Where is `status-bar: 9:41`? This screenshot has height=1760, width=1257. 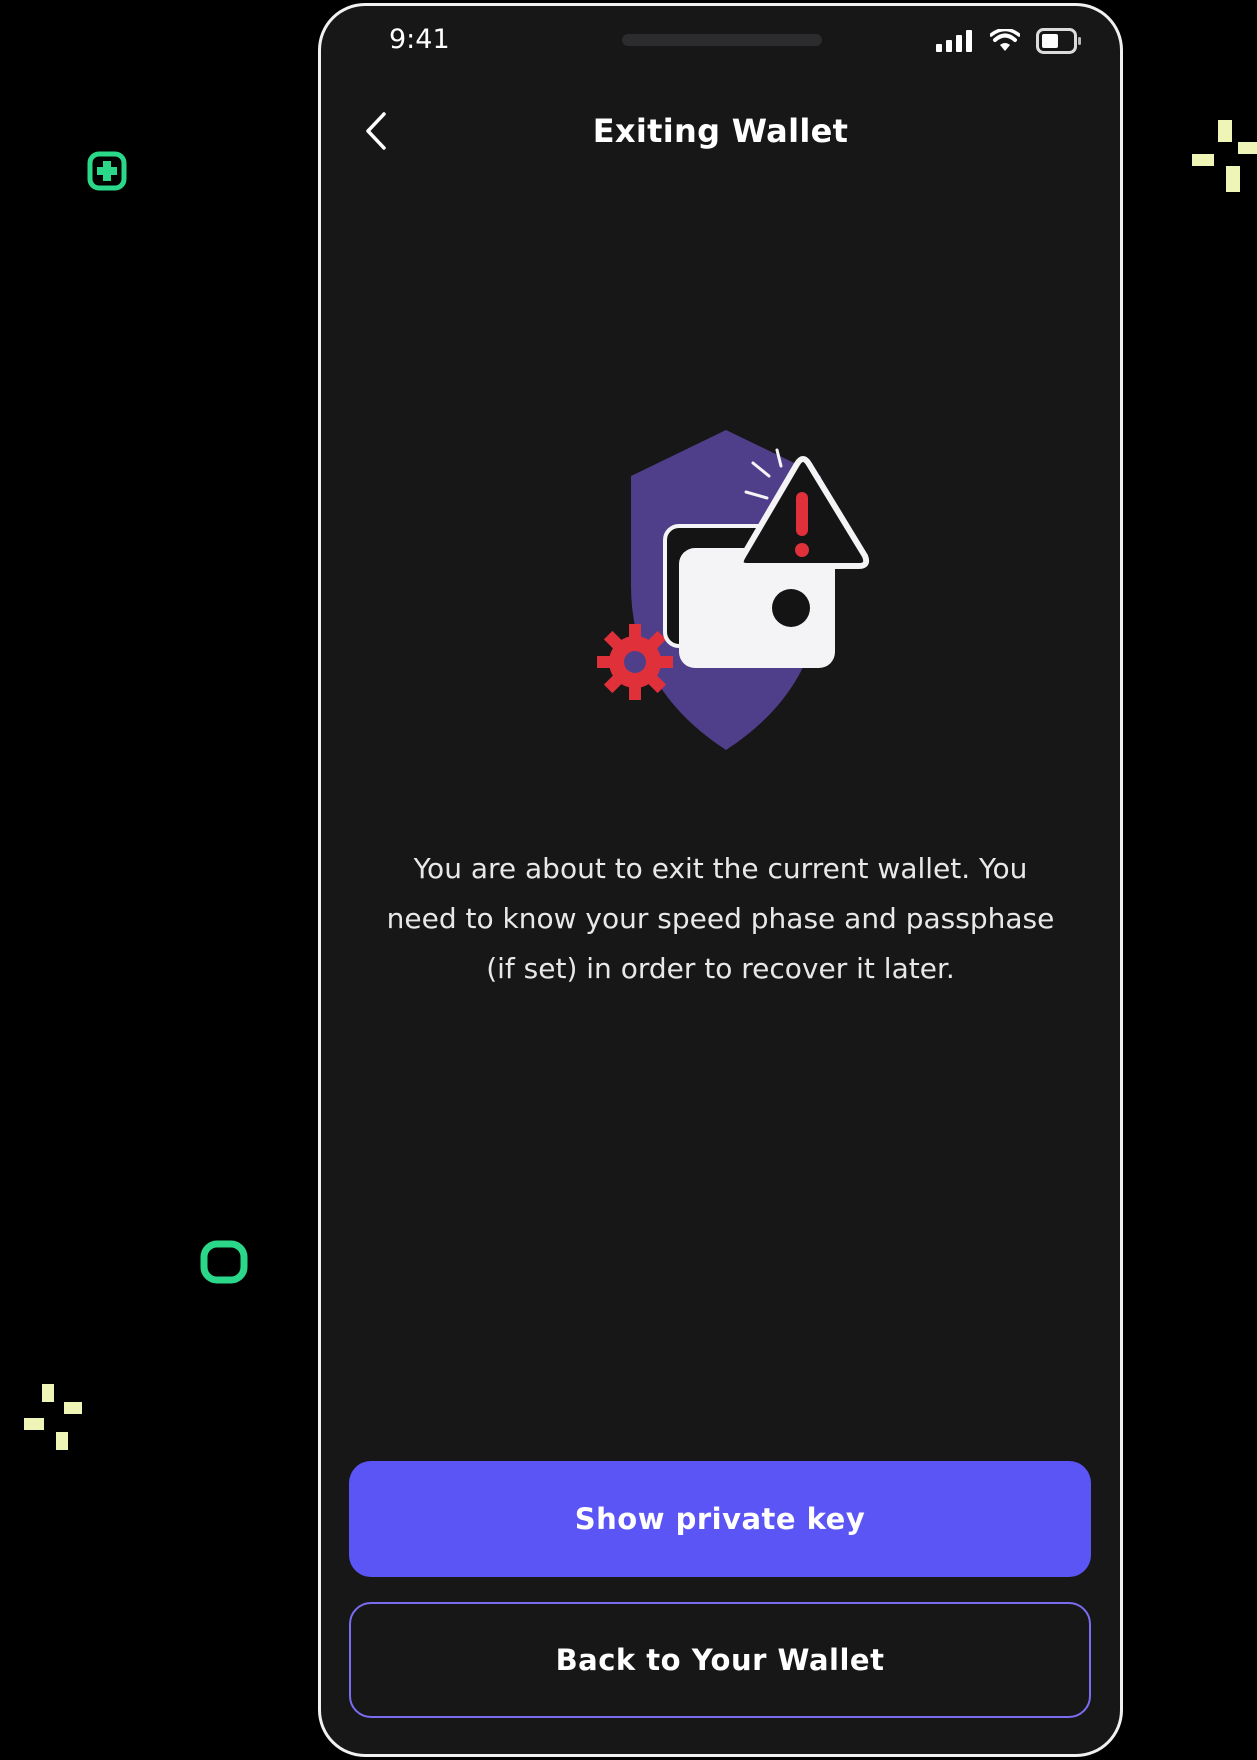
status-bar: 9:41 is located at coordinates (720, 41).